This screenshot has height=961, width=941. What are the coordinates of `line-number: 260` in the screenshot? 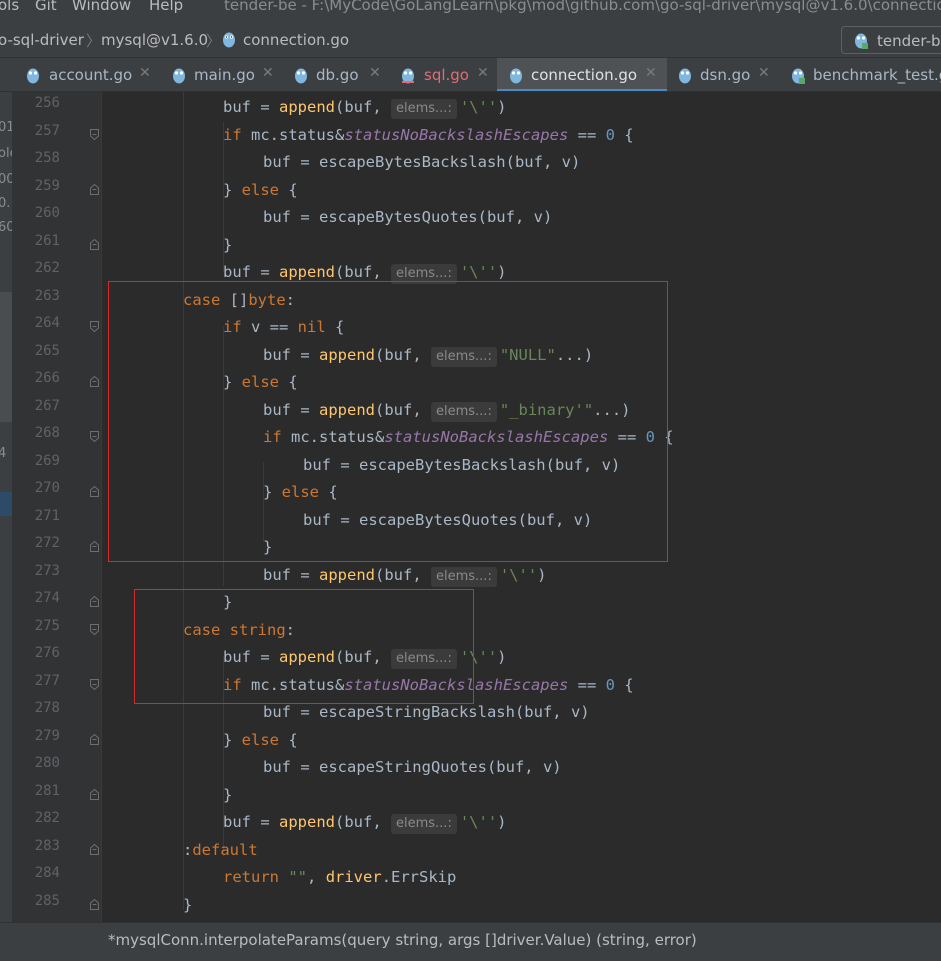 It's located at (39, 213).